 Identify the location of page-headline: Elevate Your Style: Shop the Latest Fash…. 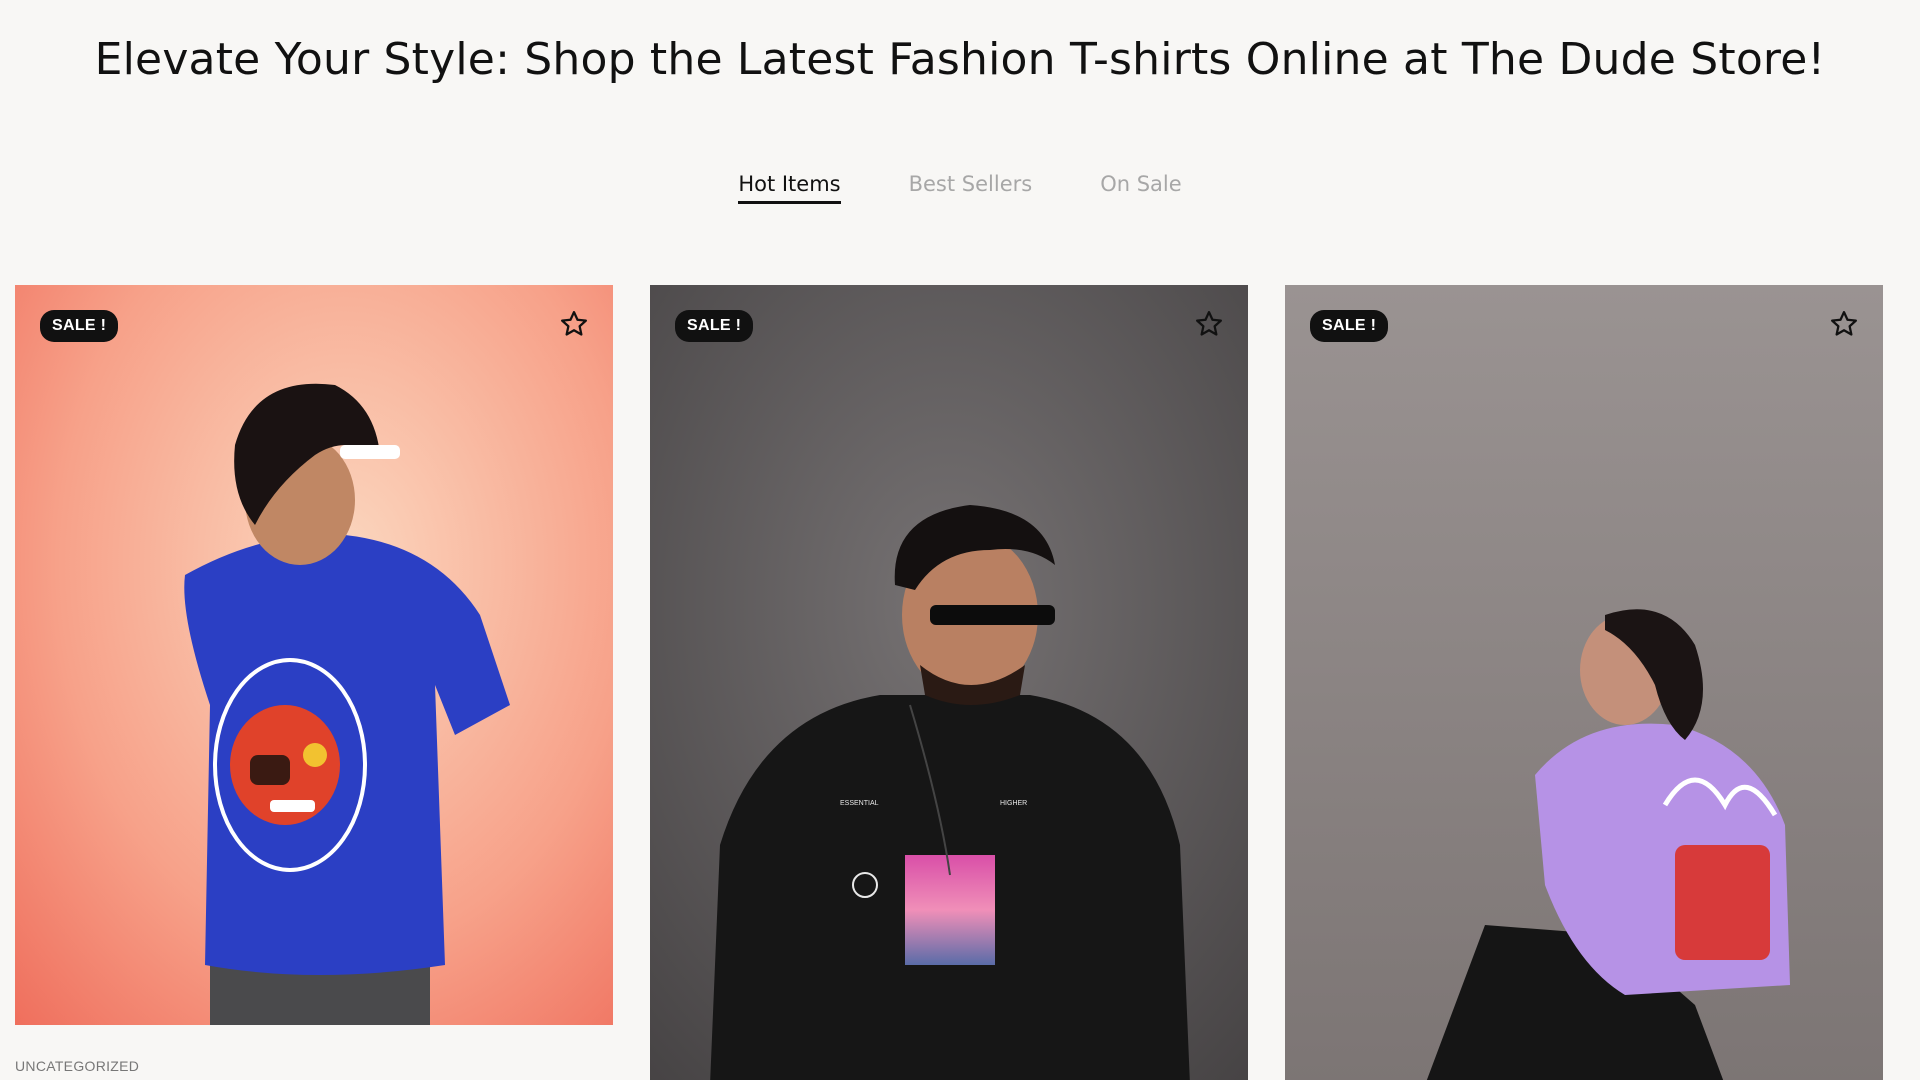
(960, 59).